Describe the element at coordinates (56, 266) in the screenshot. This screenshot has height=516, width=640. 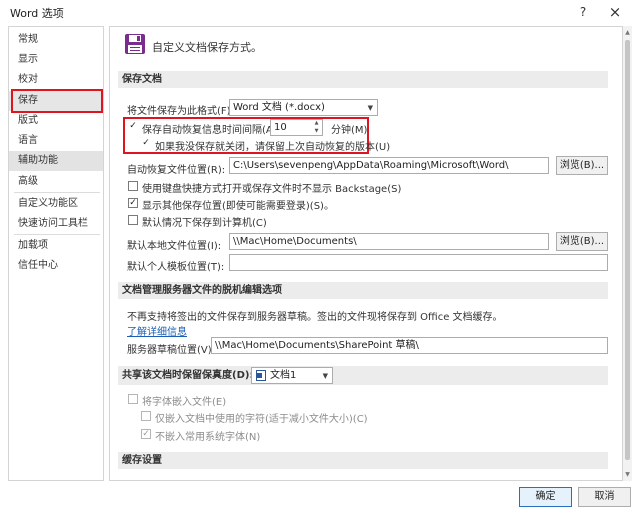
I see `sidebar-item-trust-center: 信任中心` at that location.